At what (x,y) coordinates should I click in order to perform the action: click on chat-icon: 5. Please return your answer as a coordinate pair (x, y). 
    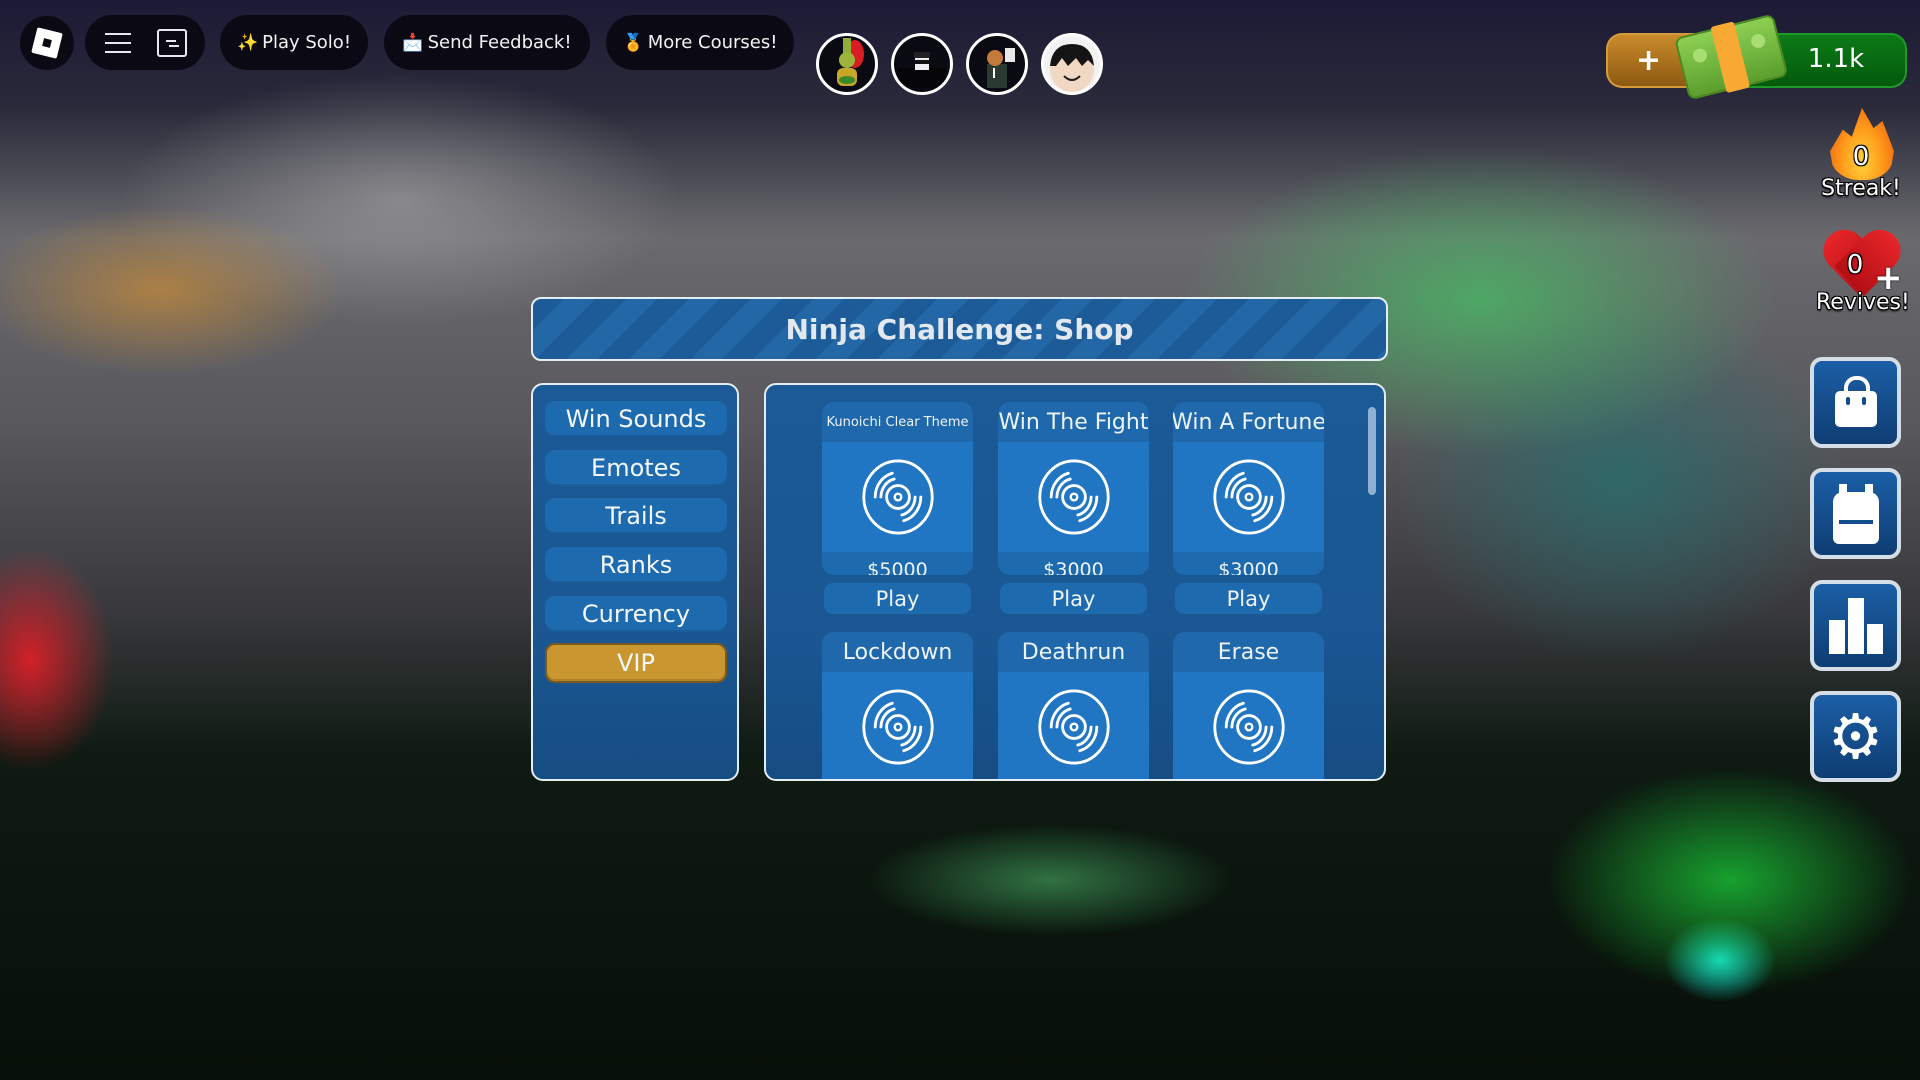
    Looking at the image, I should click on (214, 42).